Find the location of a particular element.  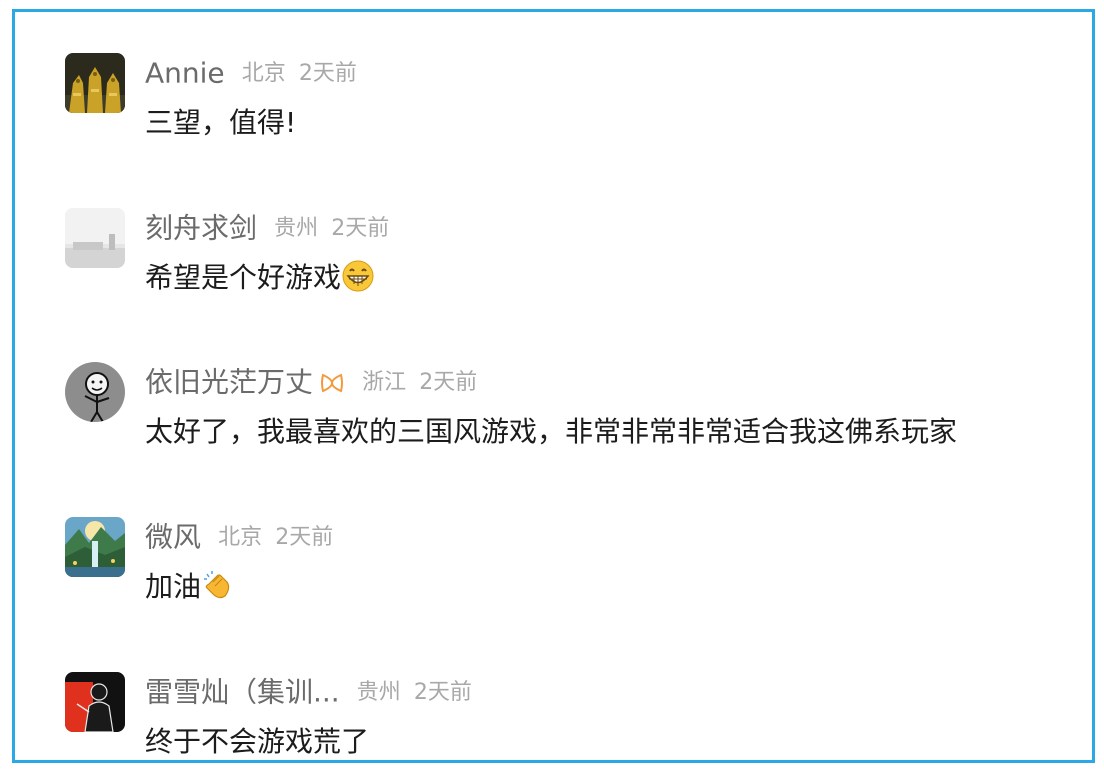

username: 刻舟求剑 is located at coordinates (201, 228).